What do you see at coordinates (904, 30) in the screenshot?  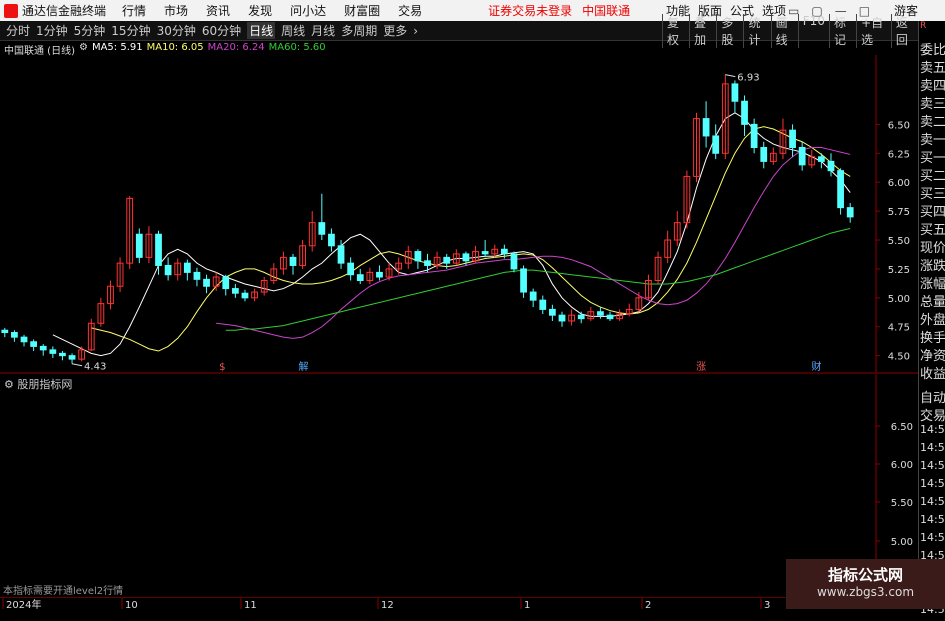 I see `back-button: 返回` at bounding box center [904, 30].